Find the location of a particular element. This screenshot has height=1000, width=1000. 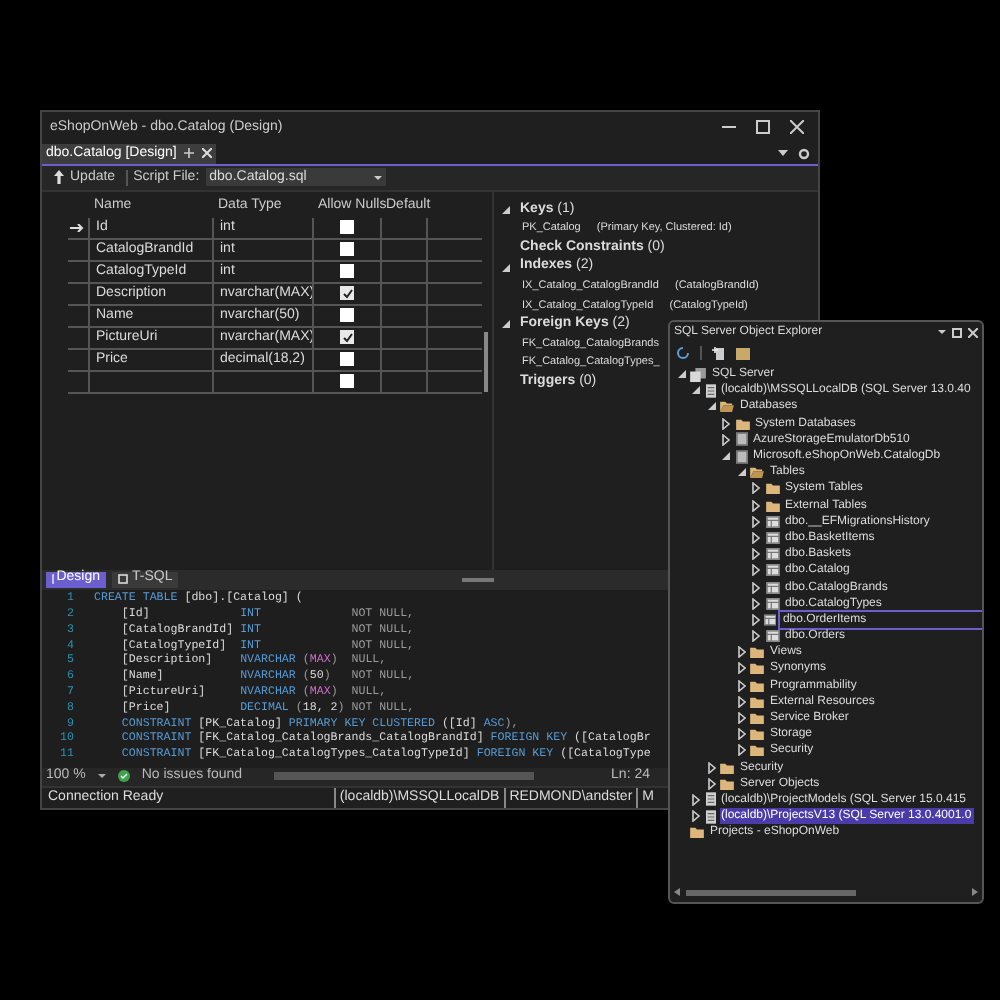

check-circle-icon is located at coordinates (123, 776).